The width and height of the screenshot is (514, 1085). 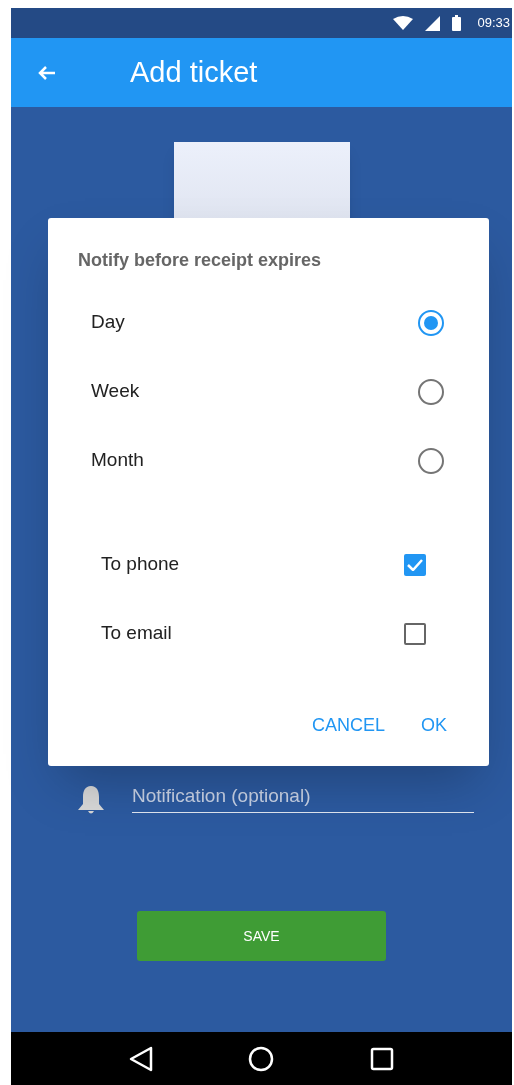 I want to click on back-icon, so click(x=140, y=1058).